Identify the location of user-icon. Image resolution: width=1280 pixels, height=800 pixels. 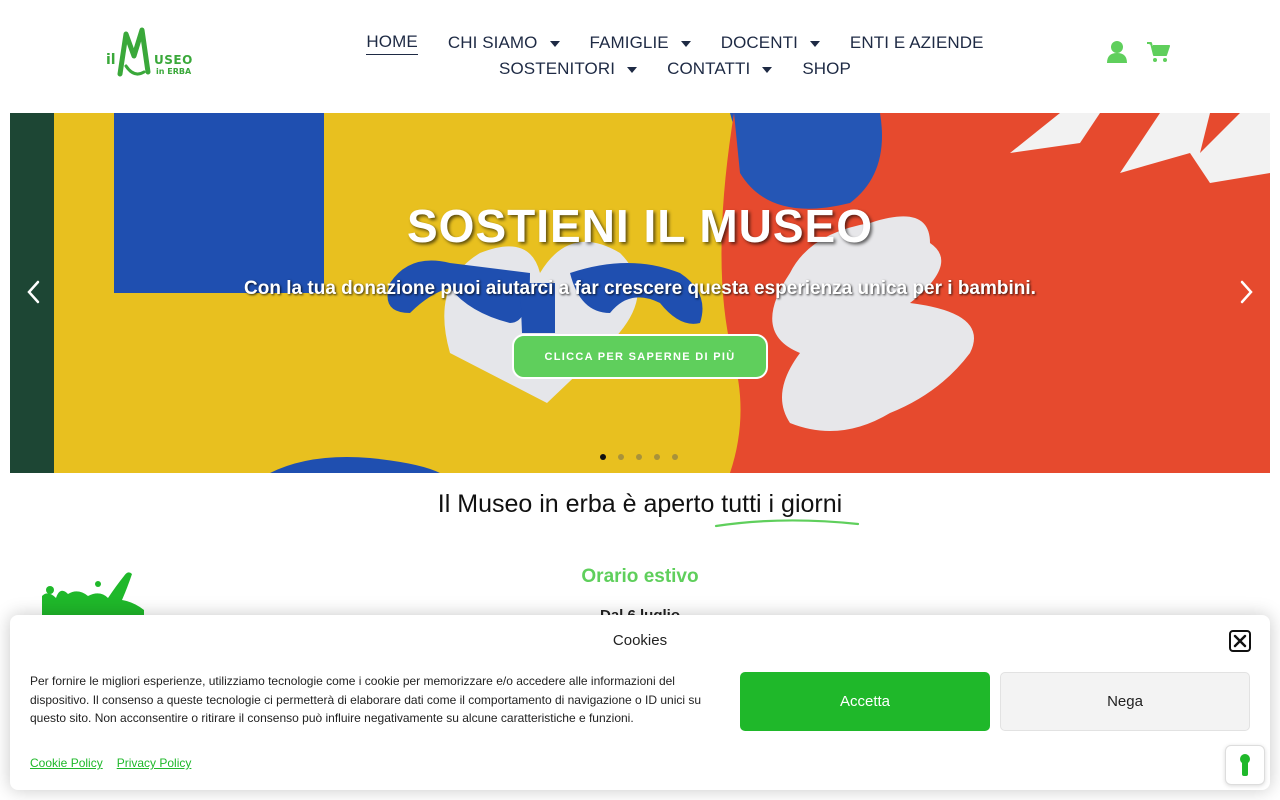
(1117, 54).